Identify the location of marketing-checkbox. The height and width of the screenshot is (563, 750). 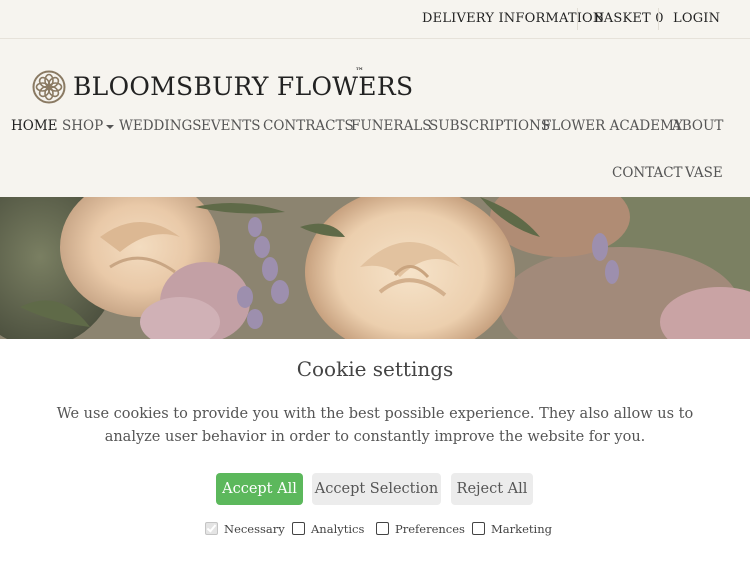
(478, 528).